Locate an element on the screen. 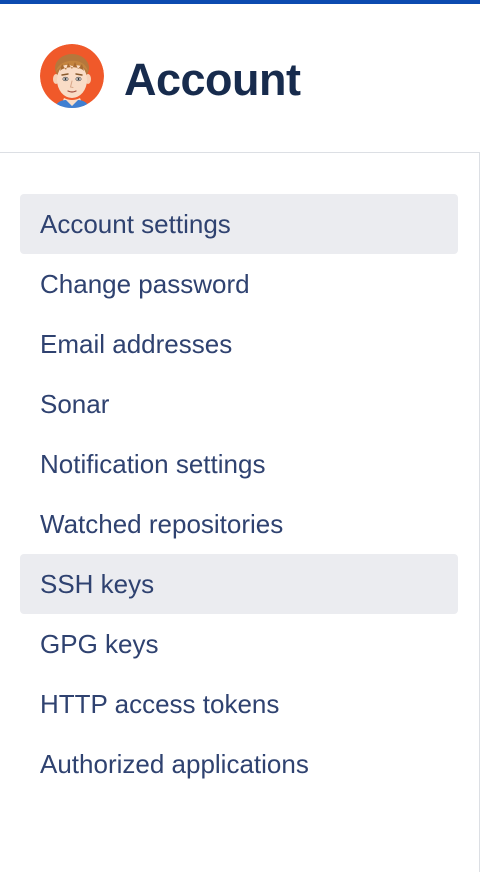 The height and width of the screenshot is (872, 480). sidebar-item-ssh-keys: SSH keys is located at coordinates (239, 584).